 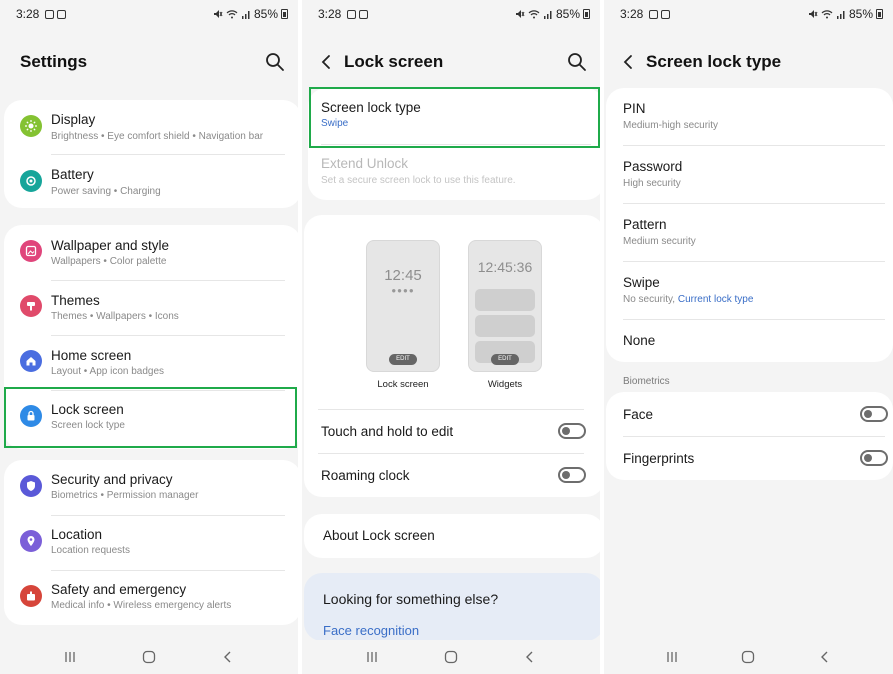 I want to click on item-title: Themes, so click(x=75, y=300).